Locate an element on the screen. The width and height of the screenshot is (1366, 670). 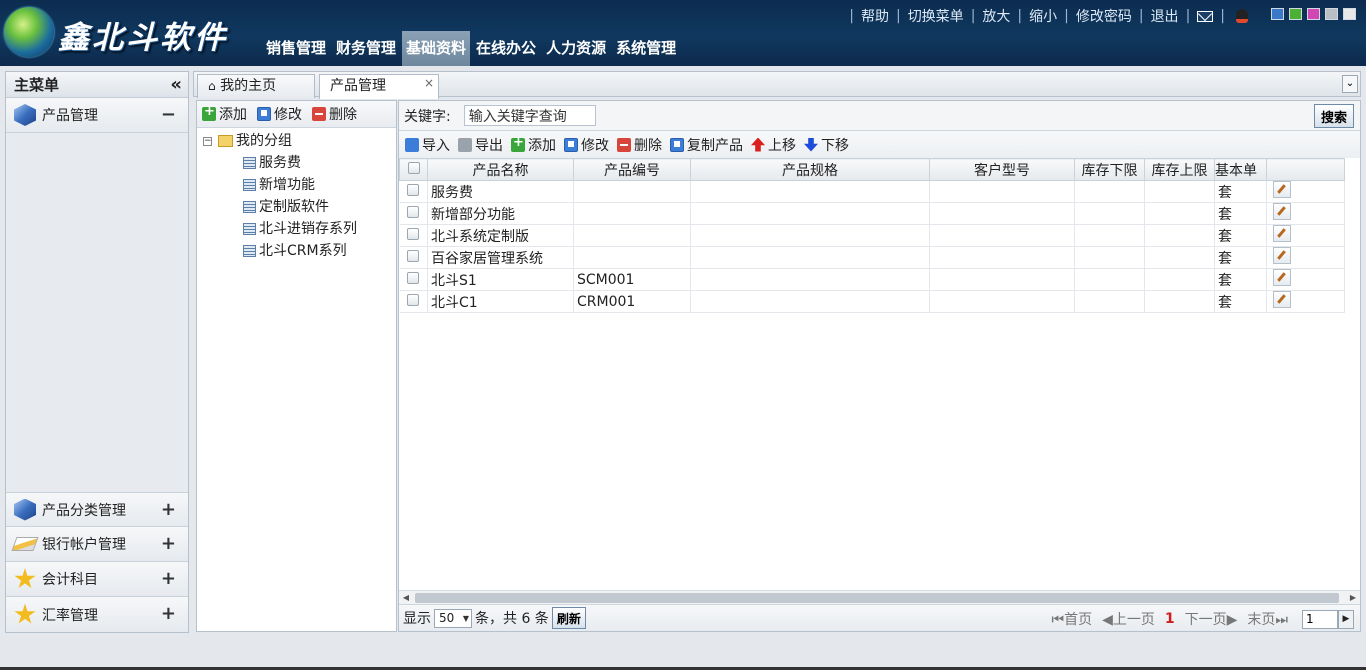
table-row: 新增部分功能 套 is located at coordinates (872, 213).